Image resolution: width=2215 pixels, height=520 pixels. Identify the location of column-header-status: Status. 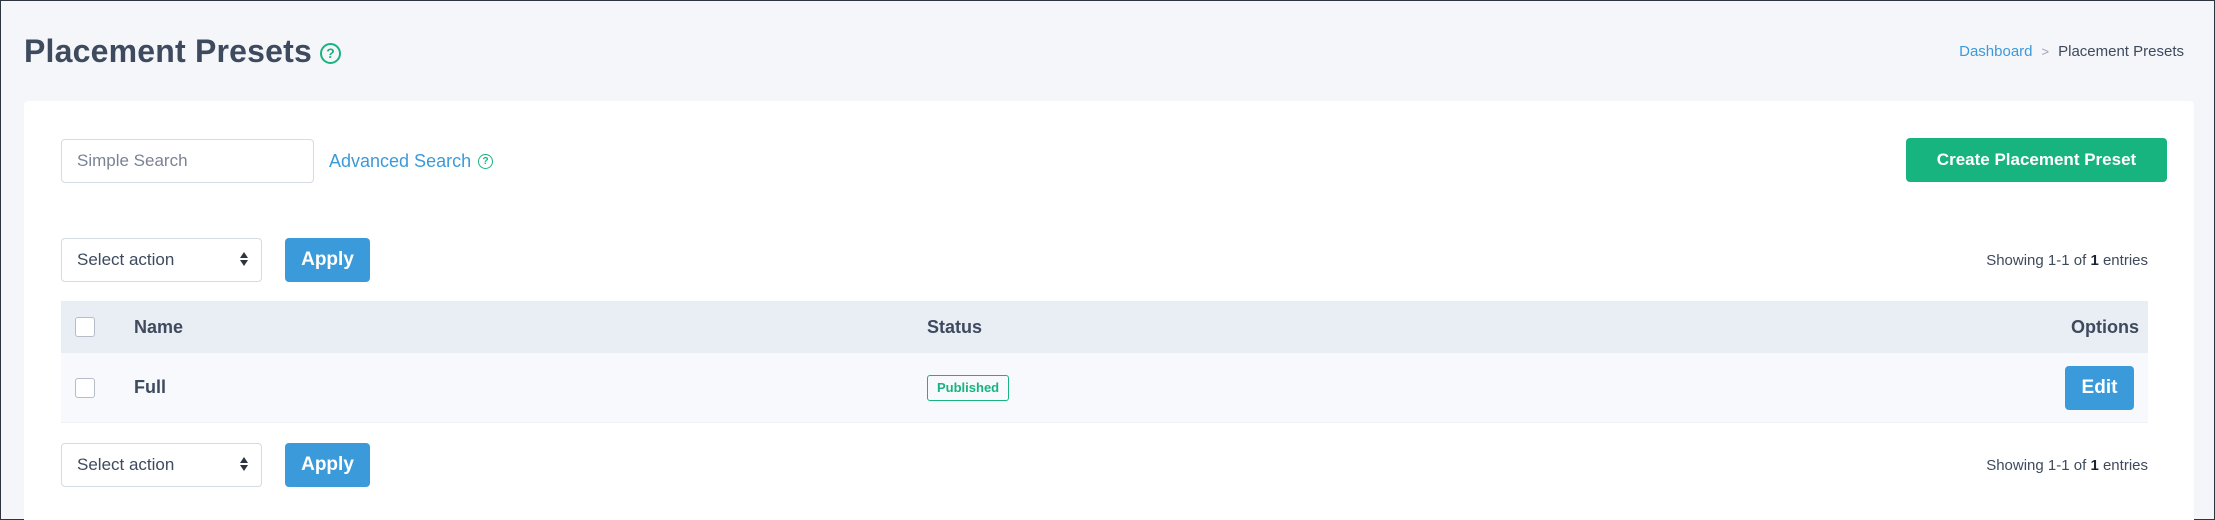
(954, 327).